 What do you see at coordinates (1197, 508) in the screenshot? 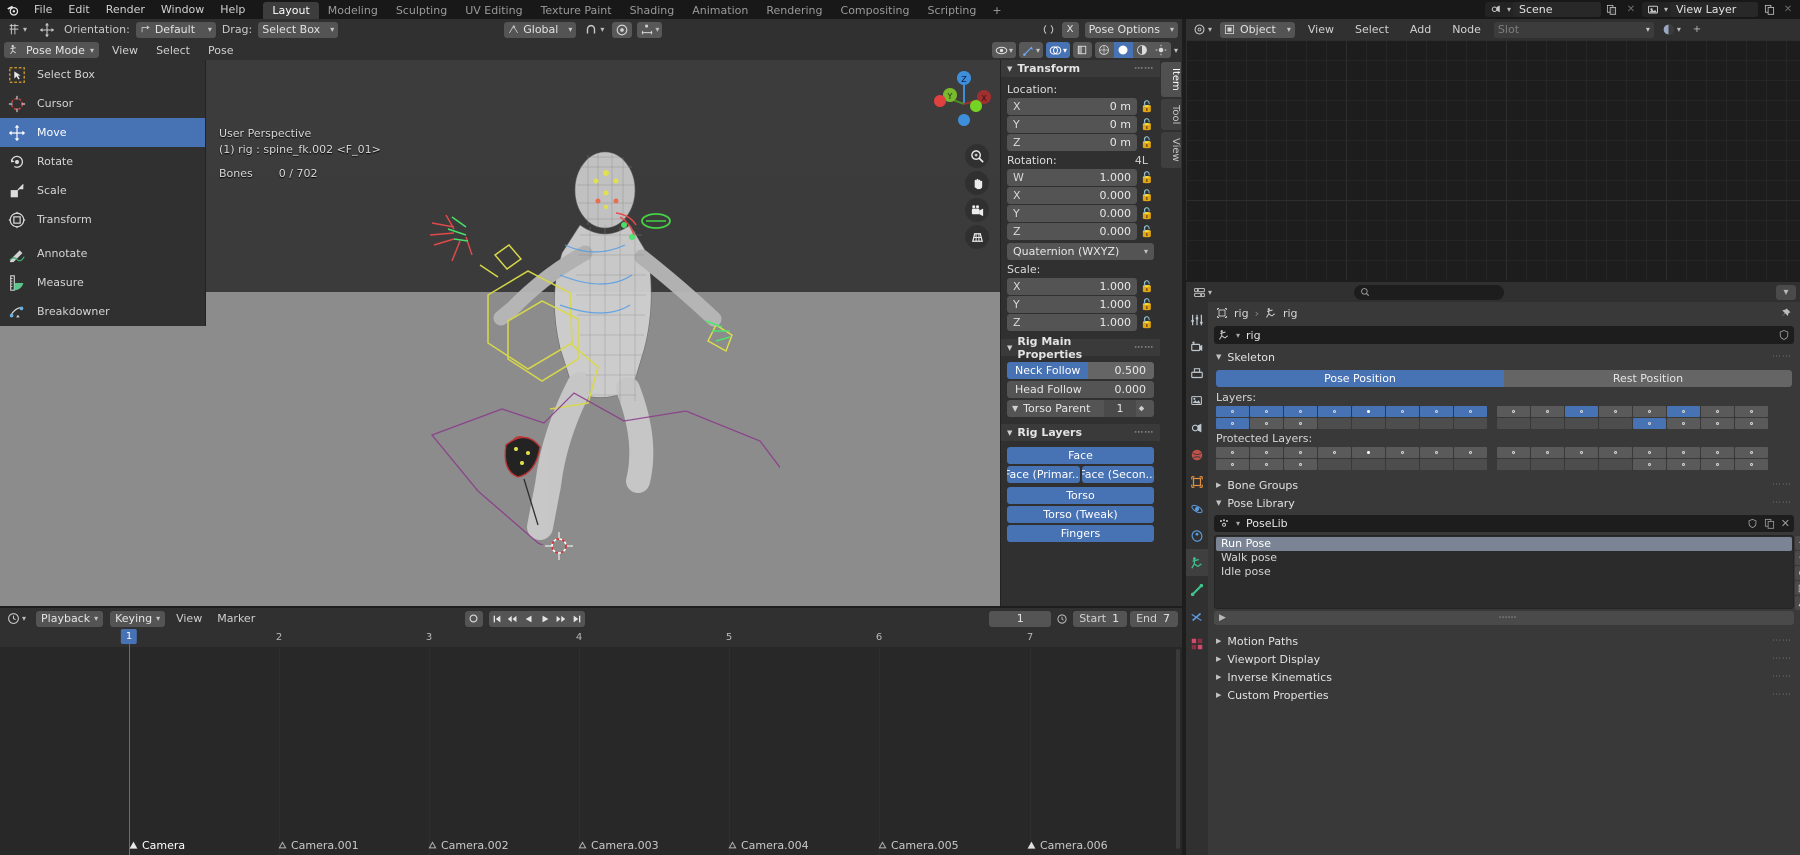
I see `properties-tab-physics` at bounding box center [1197, 508].